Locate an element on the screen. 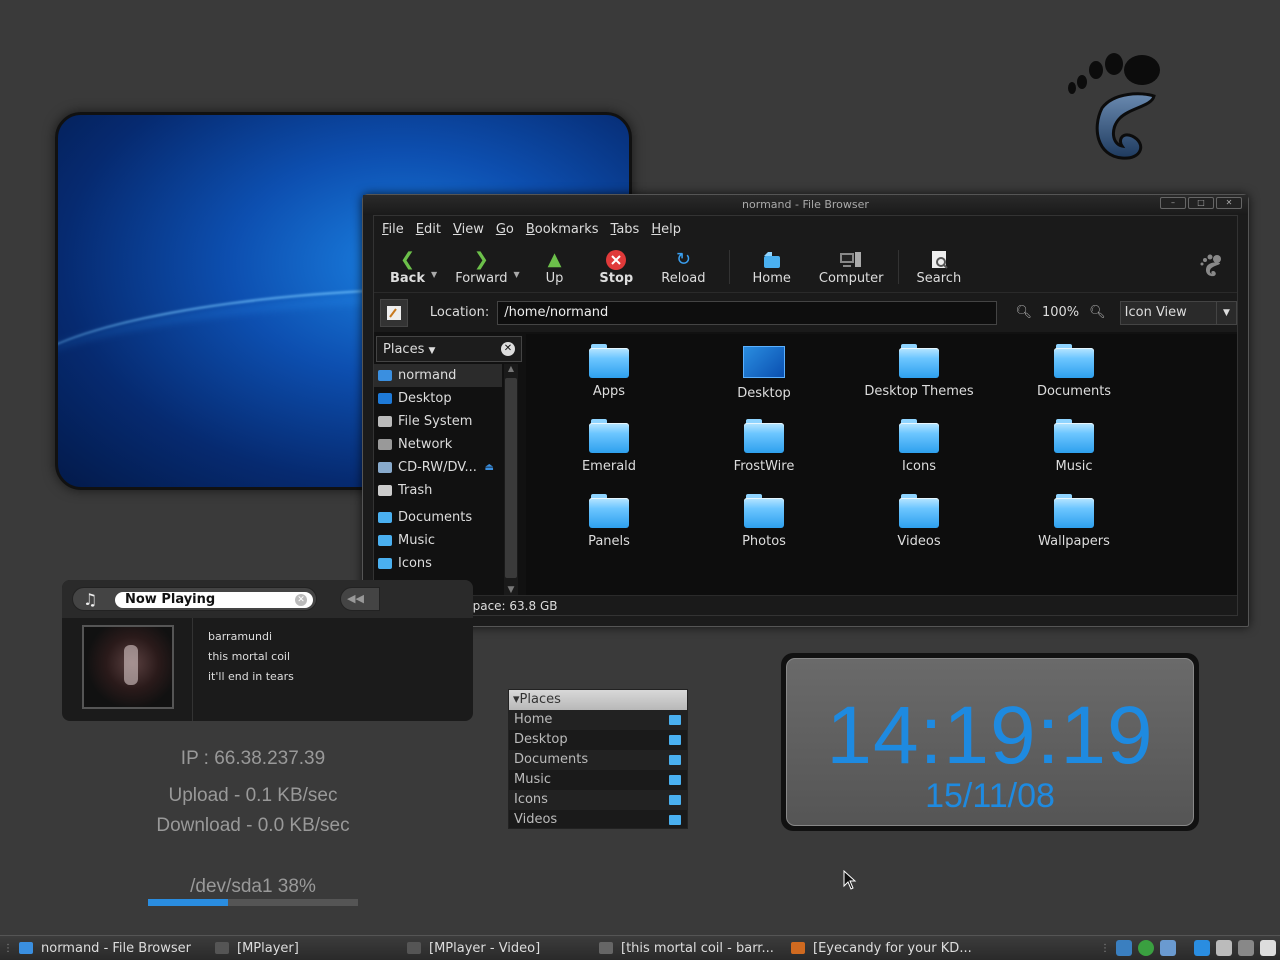 The image size is (1280, 960). file-item-emerald: Emerald is located at coordinates (609, 446).